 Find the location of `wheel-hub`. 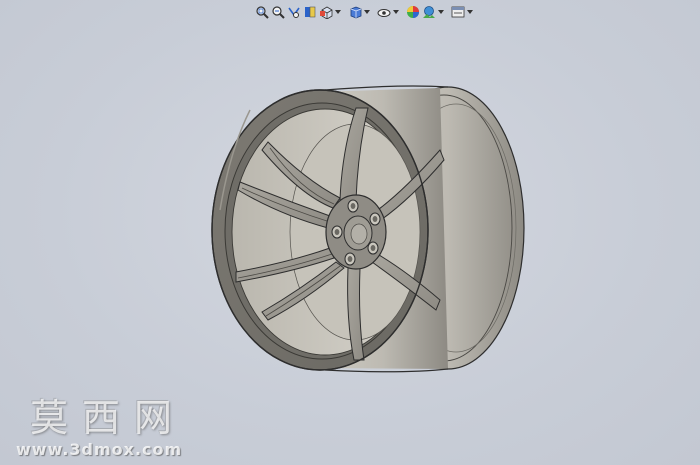

wheel-hub is located at coordinates (356, 232).